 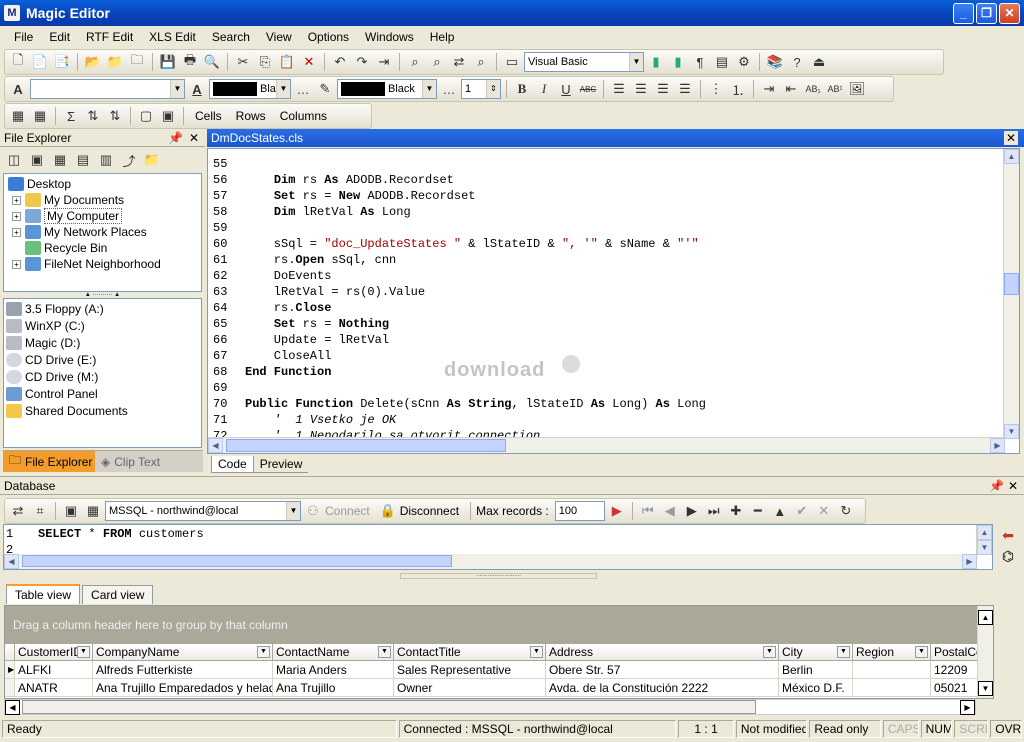 What do you see at coordinates (415, 62) in the screenshot?
I see `find-icon: ⌕` at bounding box center [415, 62].